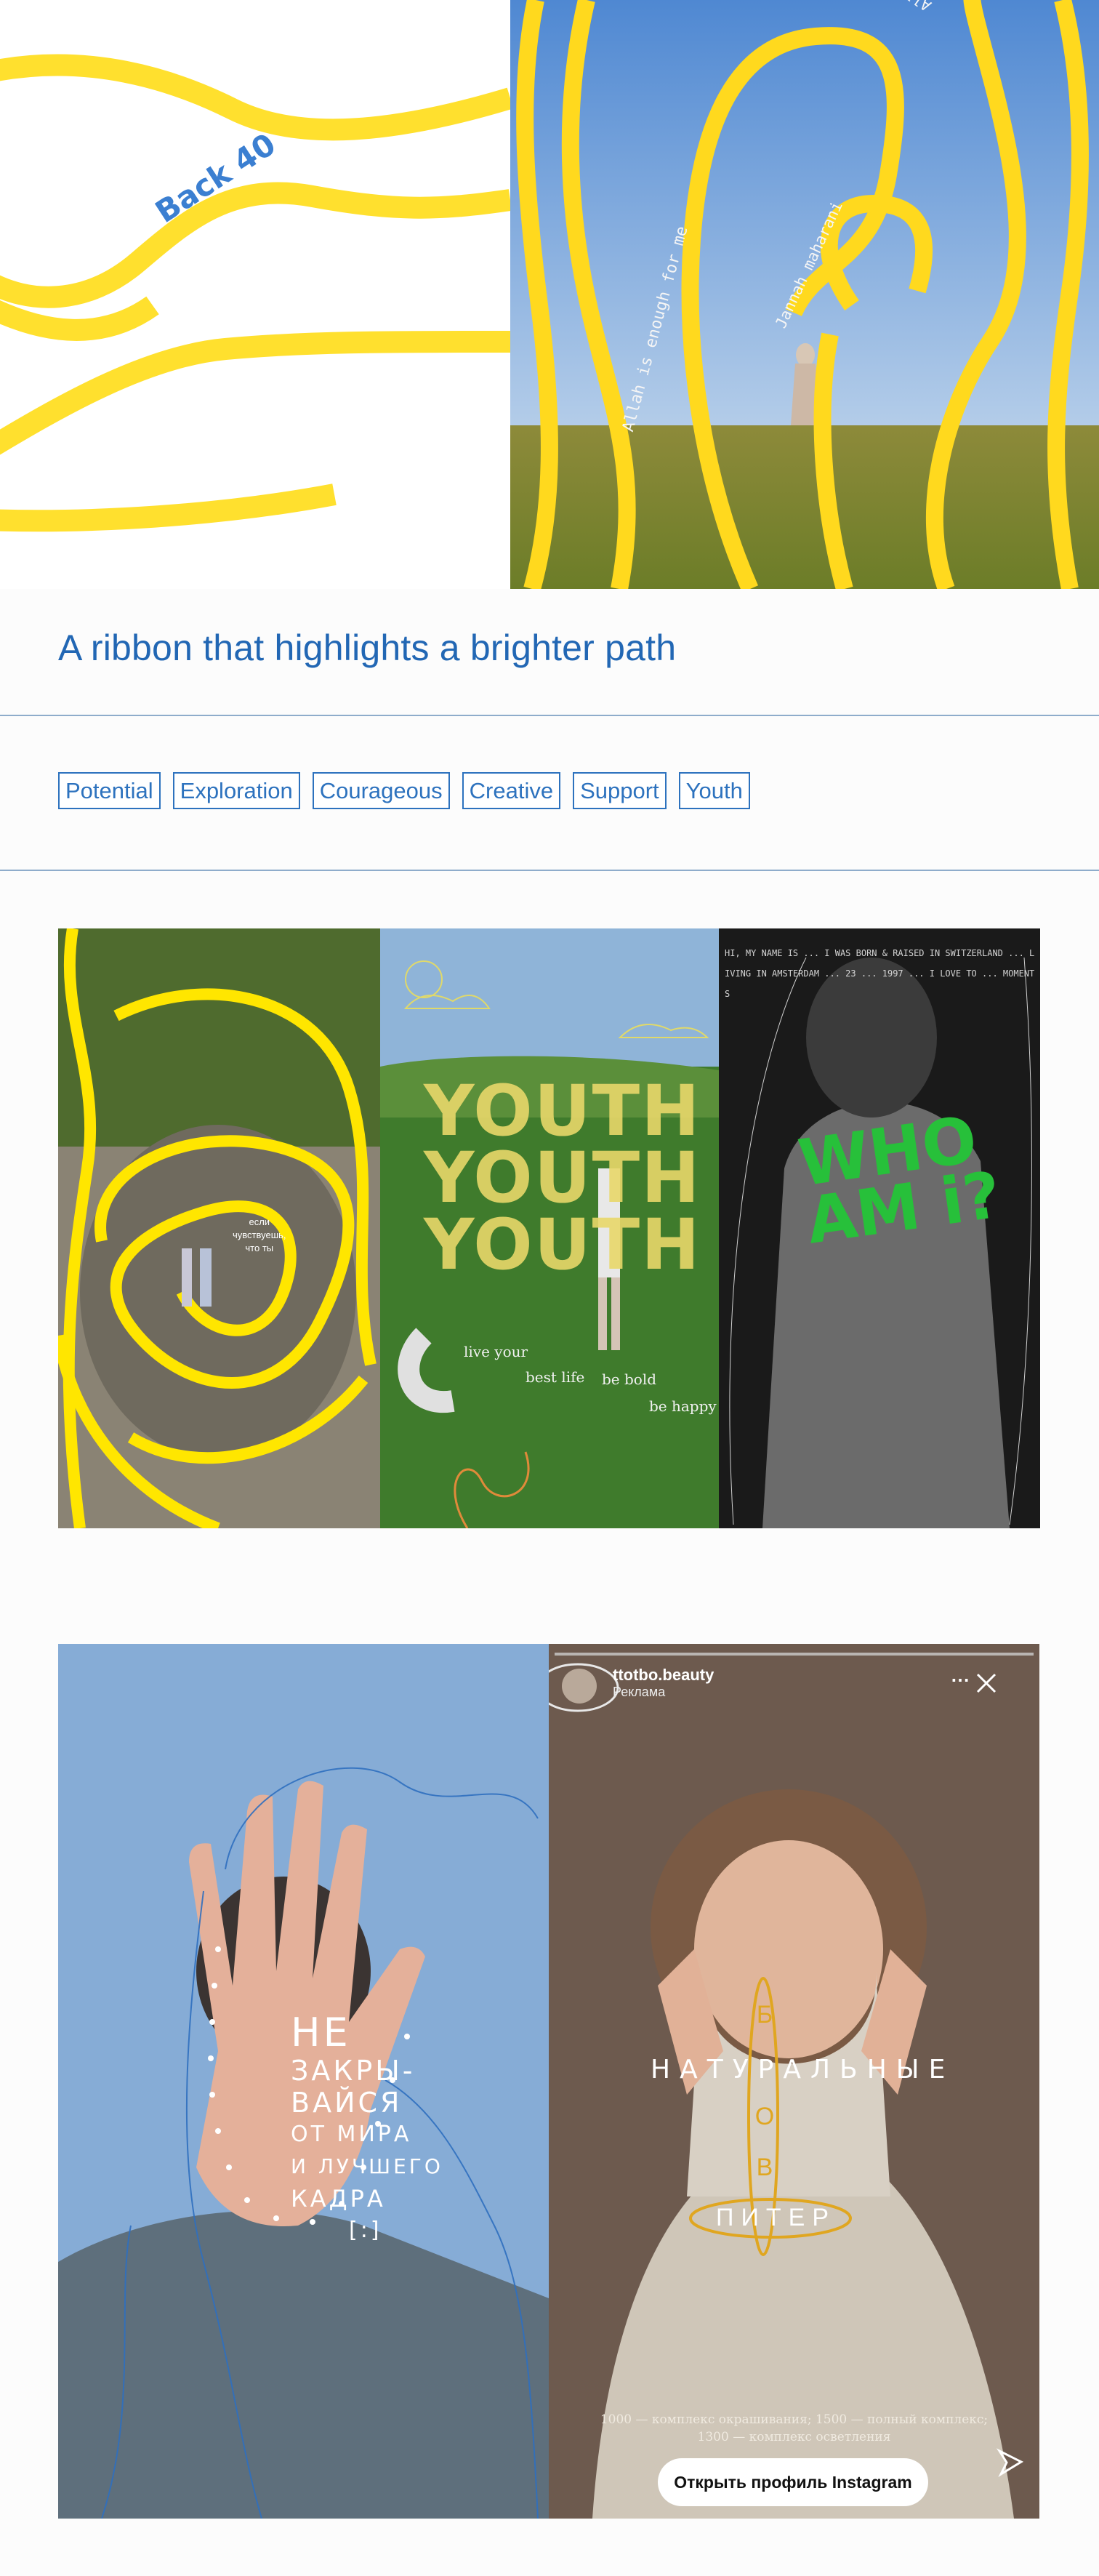  I want to click on natural-word: НАТУРАЛЬНЫЕ, so click(803, 2070).